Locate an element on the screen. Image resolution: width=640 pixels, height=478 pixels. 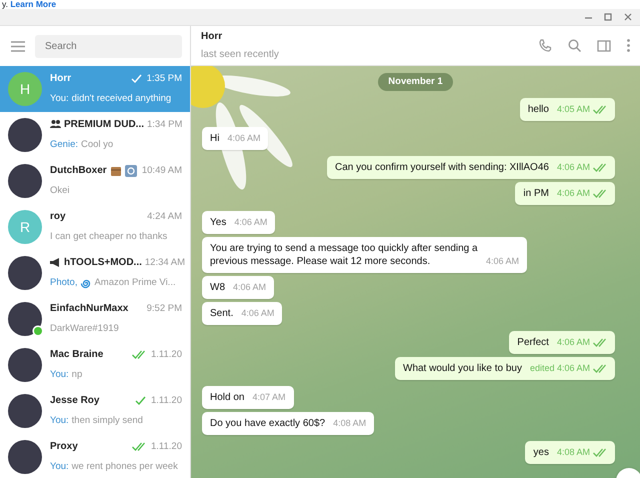
message-sender: Genie: is located at coordinates (64, 145).